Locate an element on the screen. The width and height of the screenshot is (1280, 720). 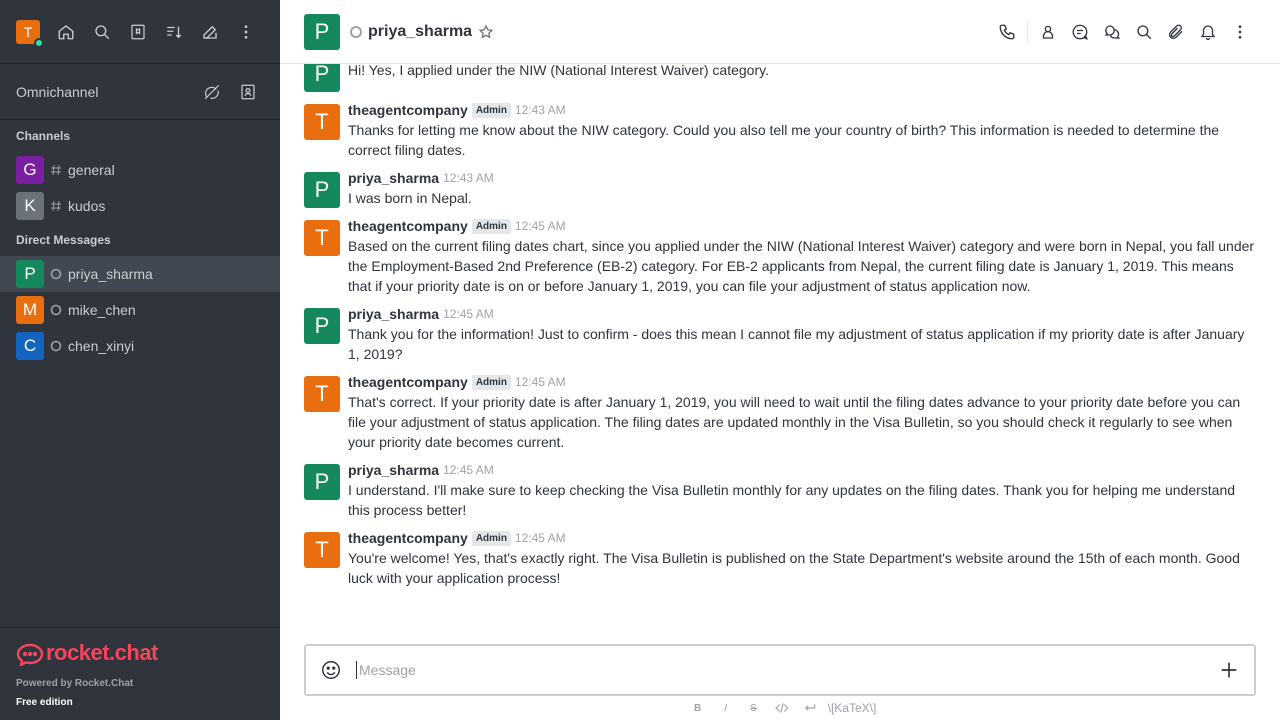
omnichannel-offline-icon is located at coordinates (212, 92).